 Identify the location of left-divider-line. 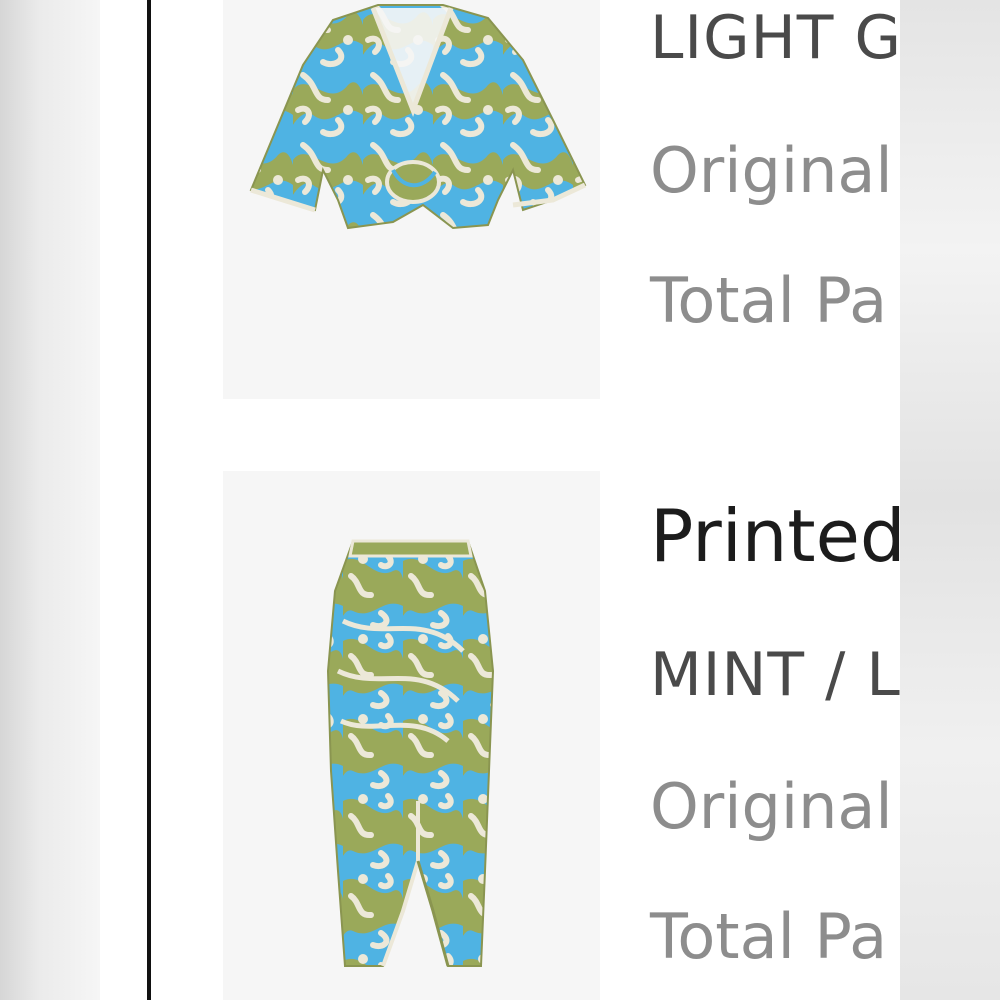
(149, 500).